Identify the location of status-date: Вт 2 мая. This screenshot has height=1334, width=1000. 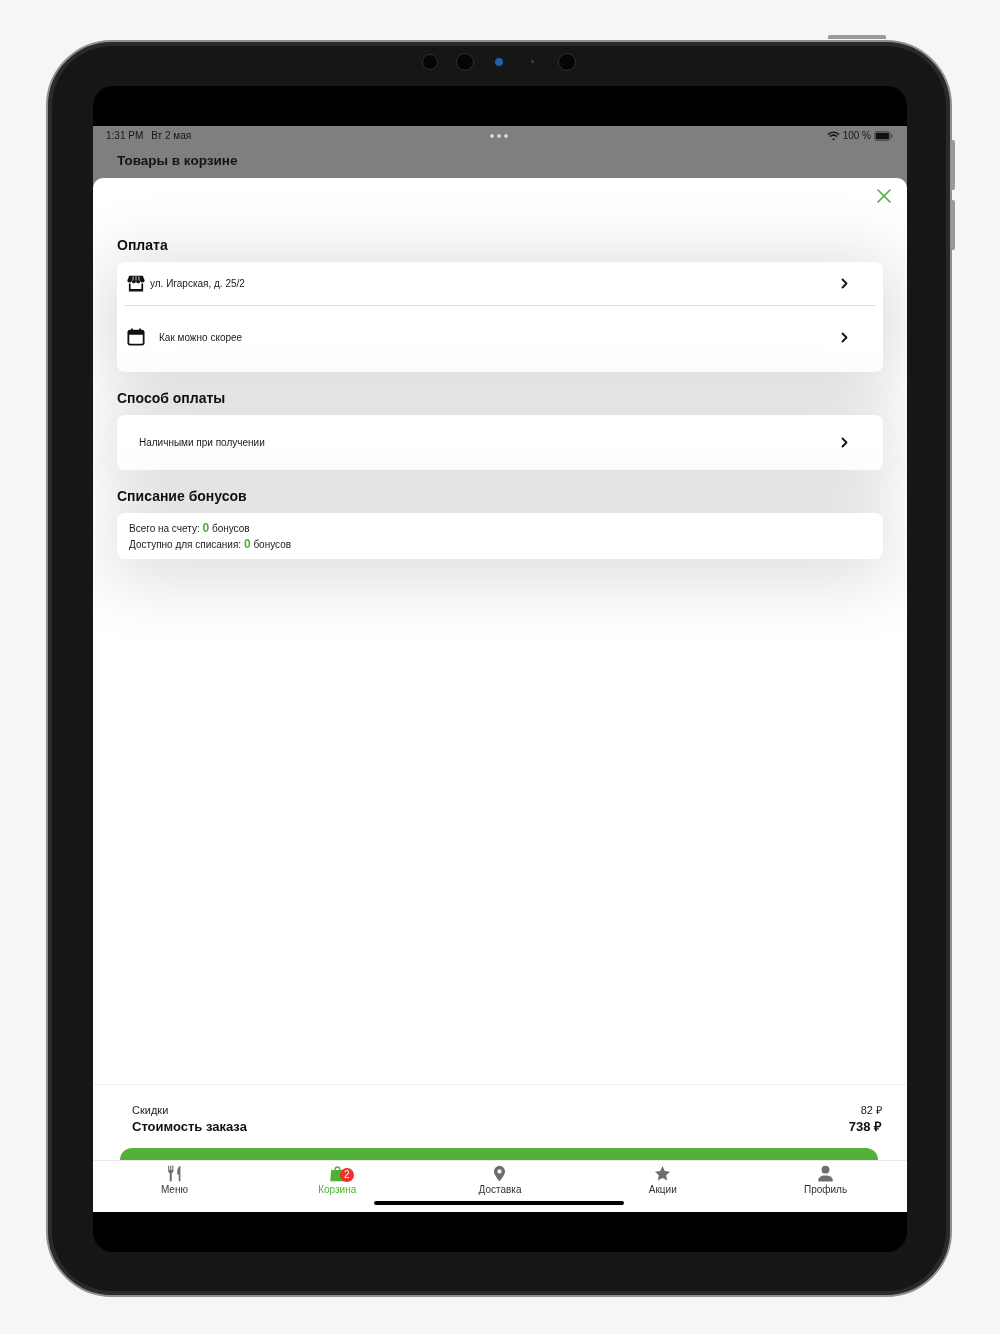
(171, 136).